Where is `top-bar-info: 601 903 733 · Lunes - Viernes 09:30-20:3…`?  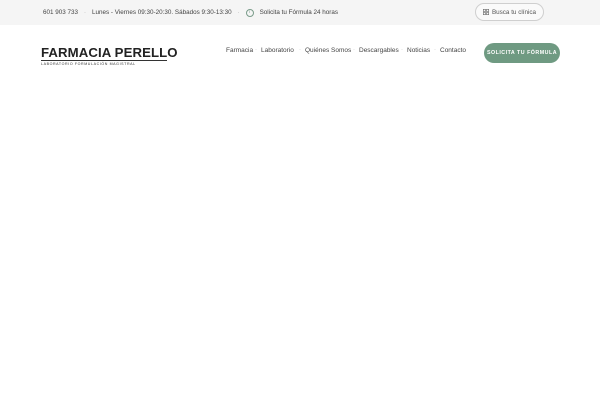
top-bar-info: 601 903 733 · Lunes - Viernes 09:30-20:3… is located at coordinates (190, 12).